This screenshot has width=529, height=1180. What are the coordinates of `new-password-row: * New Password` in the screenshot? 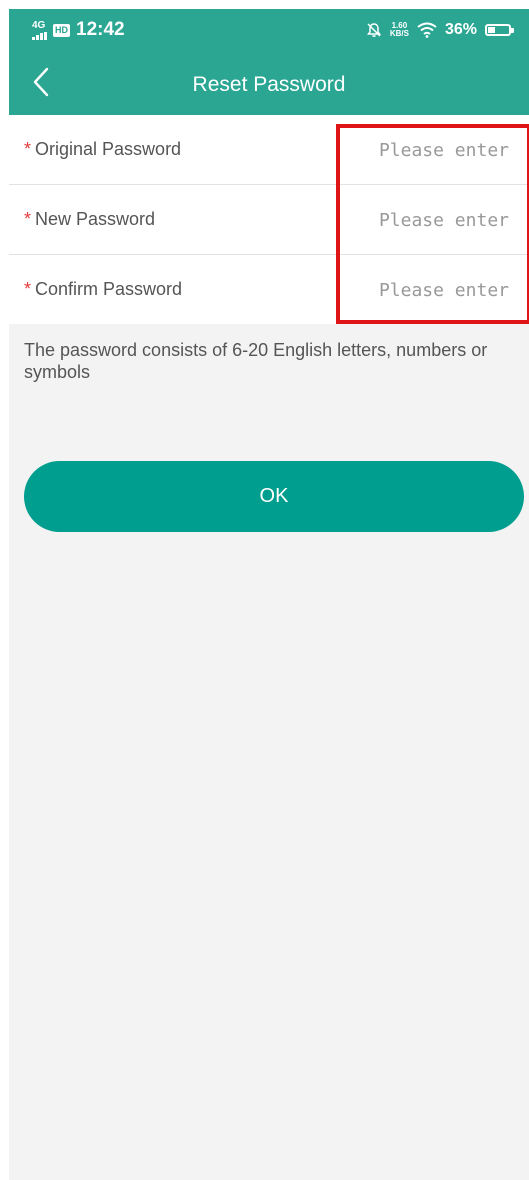 It's located at (269, 220).